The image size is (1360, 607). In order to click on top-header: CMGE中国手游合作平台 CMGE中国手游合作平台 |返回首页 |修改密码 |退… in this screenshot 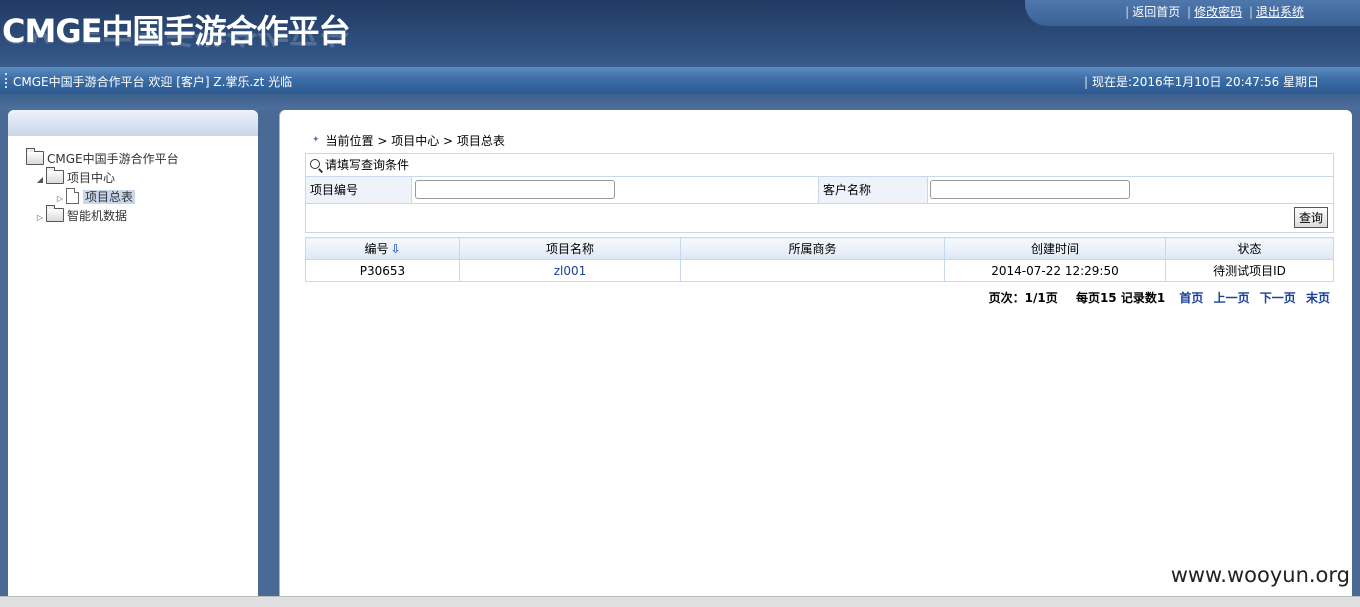, I will do `click(680, 33)`.